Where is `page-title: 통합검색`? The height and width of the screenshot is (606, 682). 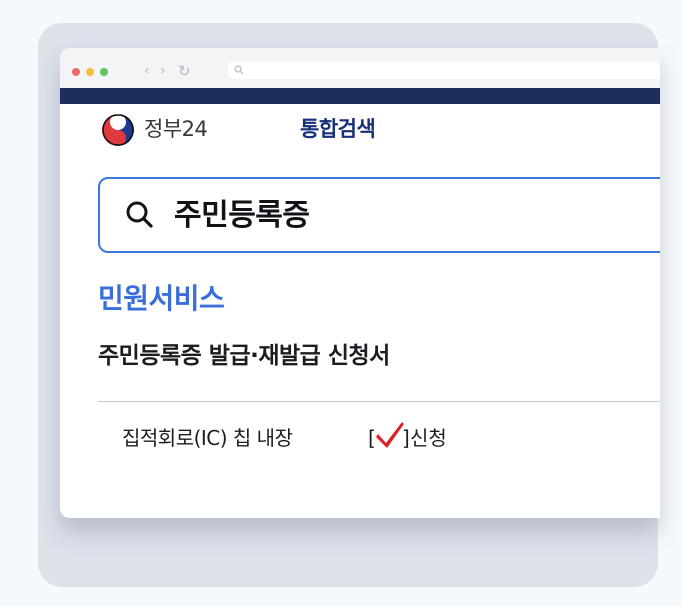
page-title: 통합검색 is located at coordinates (338, 129).